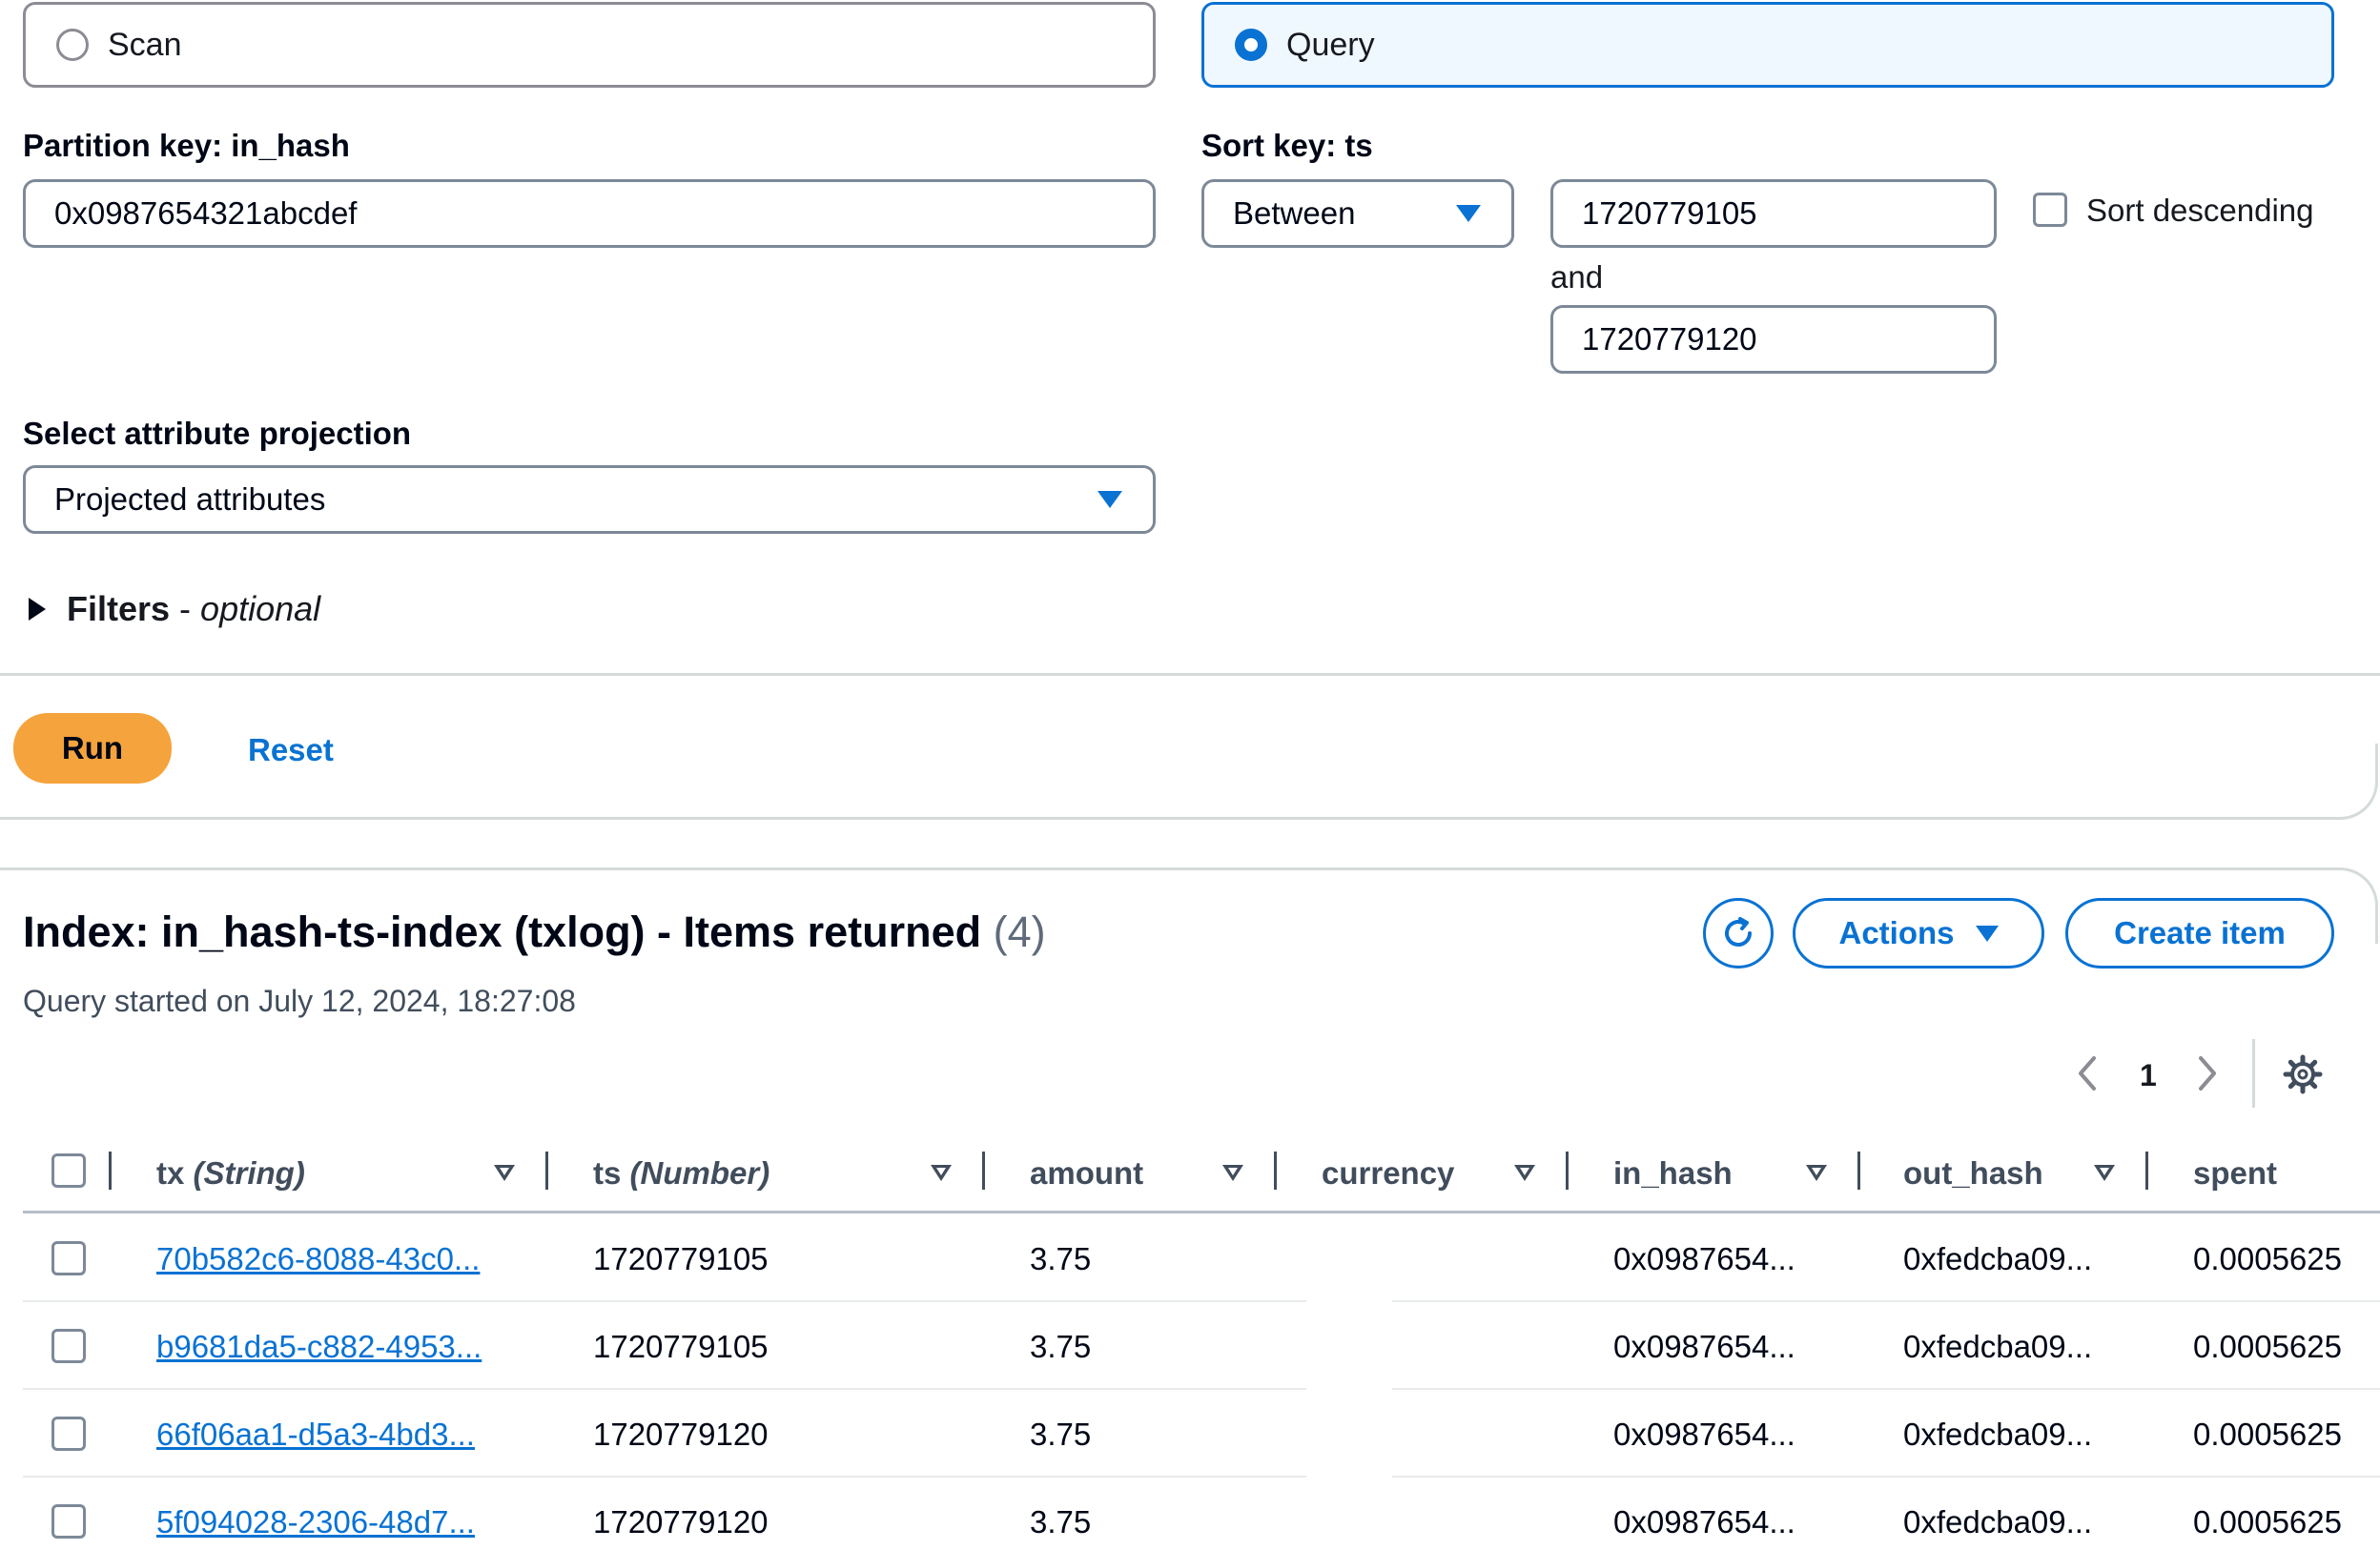 The image size is (2380, 1550). What do you see at coordinates (2200, 210) in the screenshot?
I see `sort-descending-label: Sort descending` at bounding box center [2200, 210].